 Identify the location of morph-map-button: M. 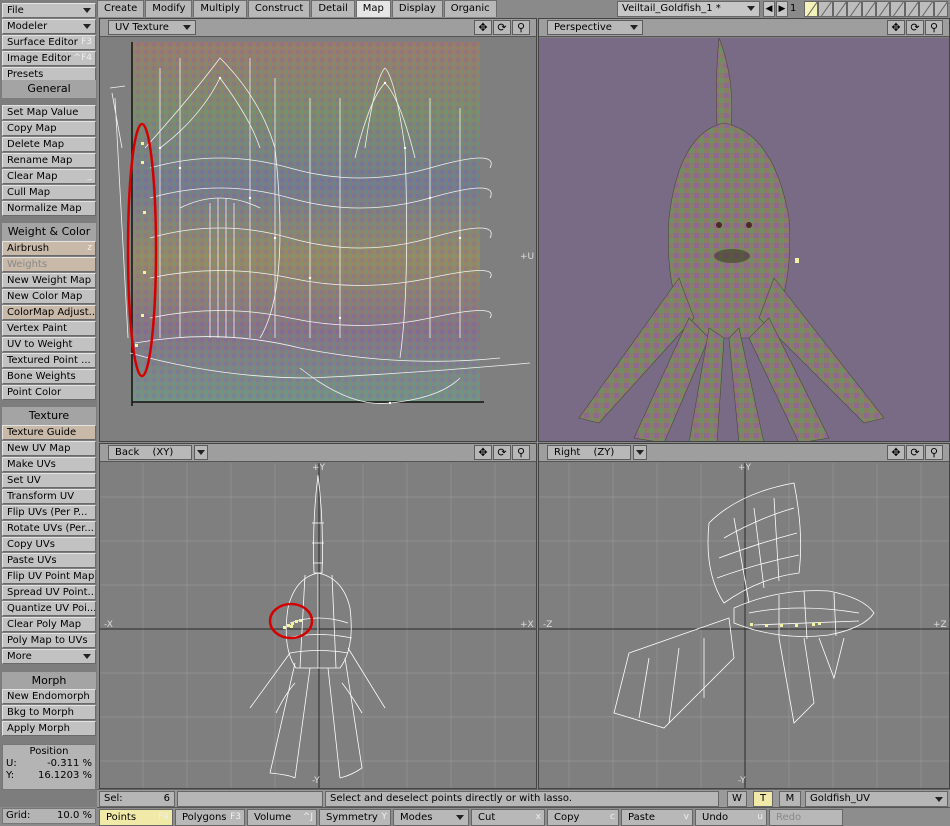
(790, 799).